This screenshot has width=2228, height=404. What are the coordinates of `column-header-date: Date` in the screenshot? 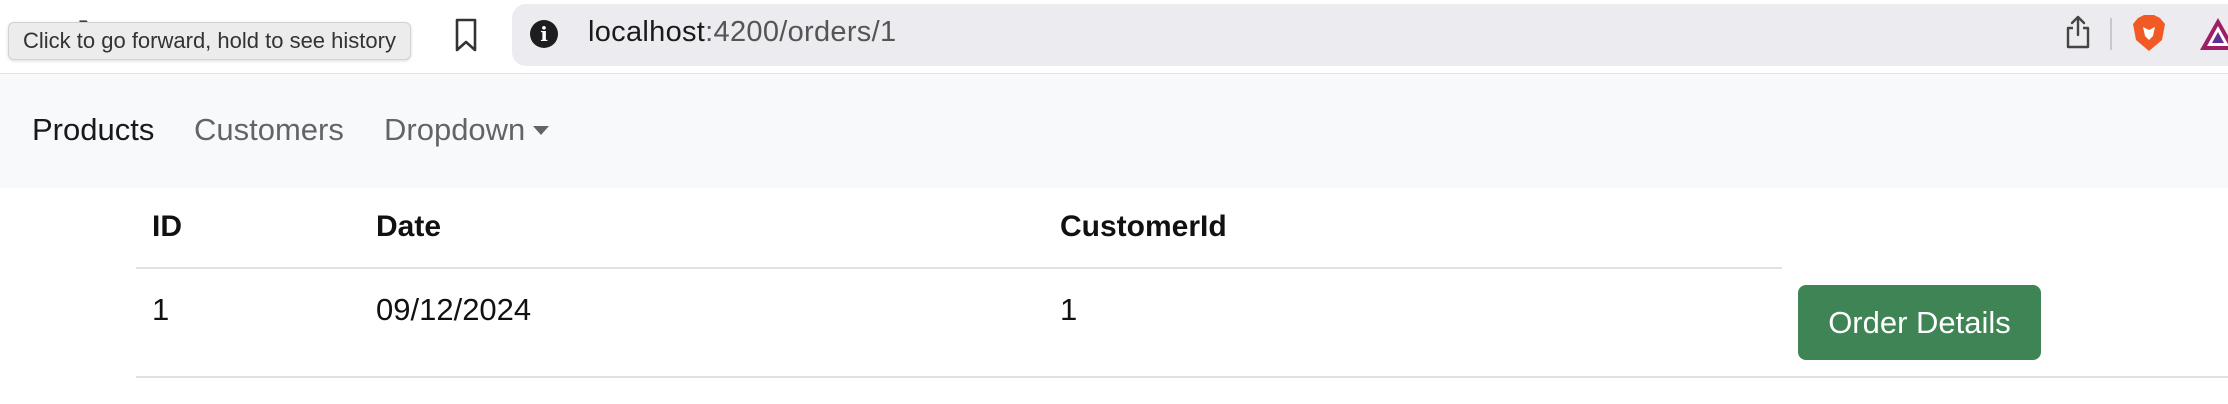 It's located at (409, 226).